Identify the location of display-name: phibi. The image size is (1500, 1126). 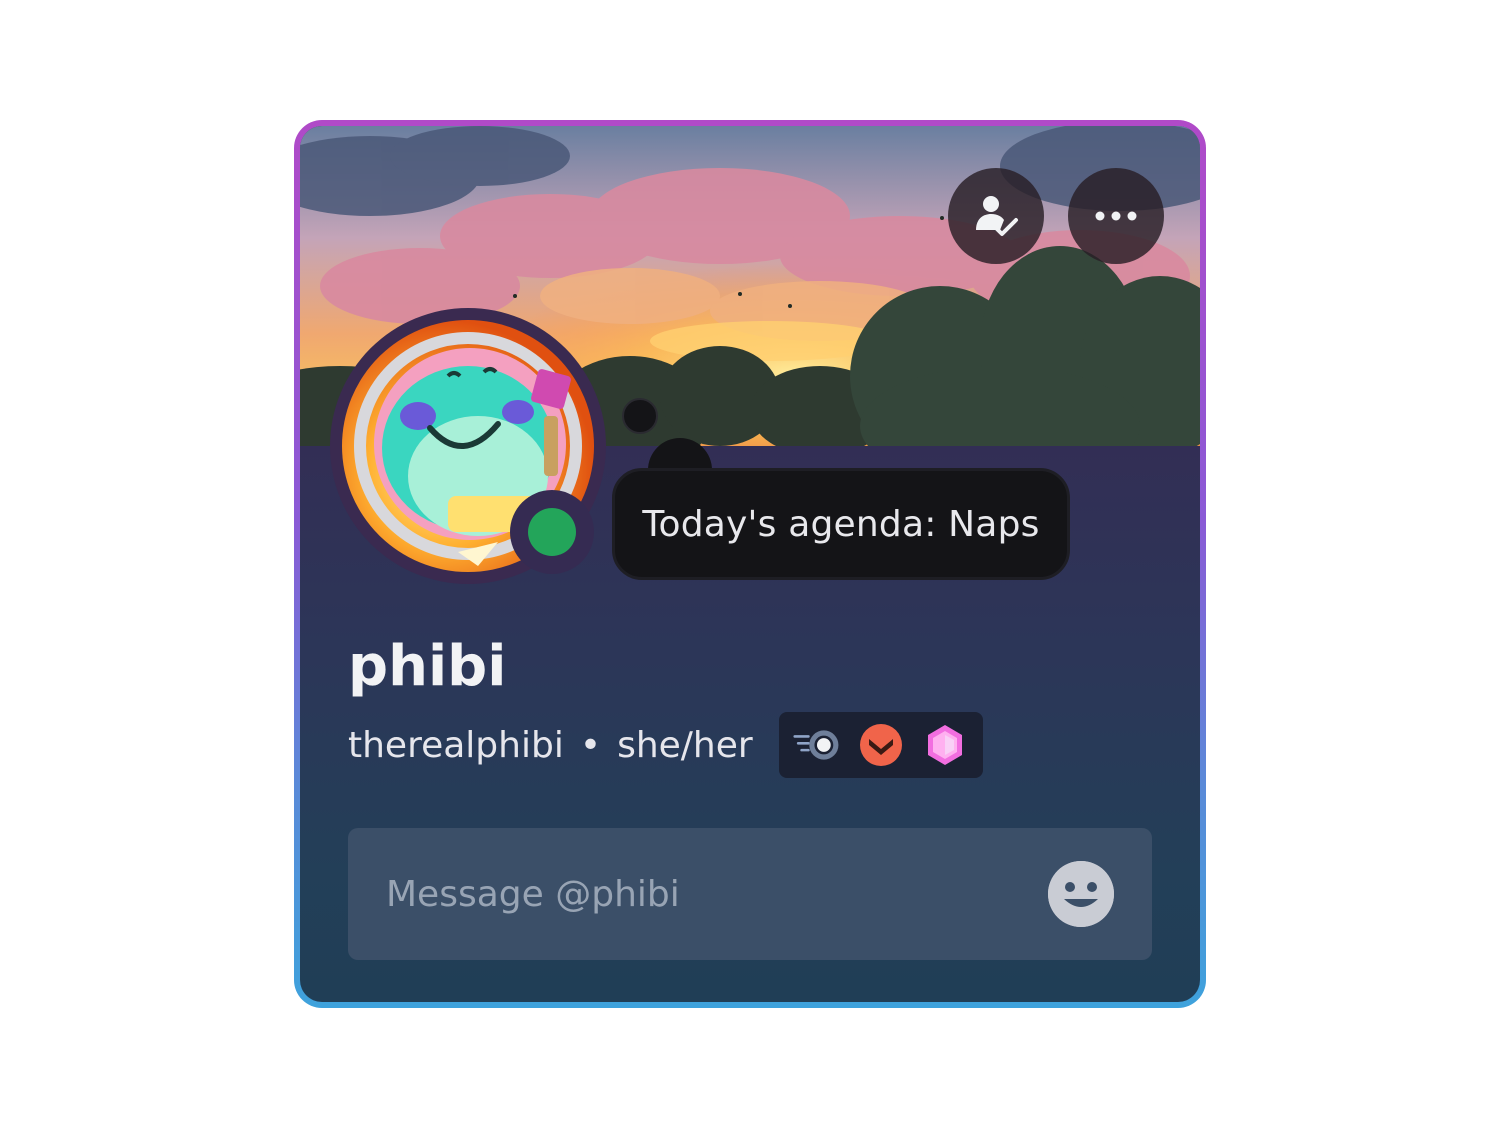
(427, 666).